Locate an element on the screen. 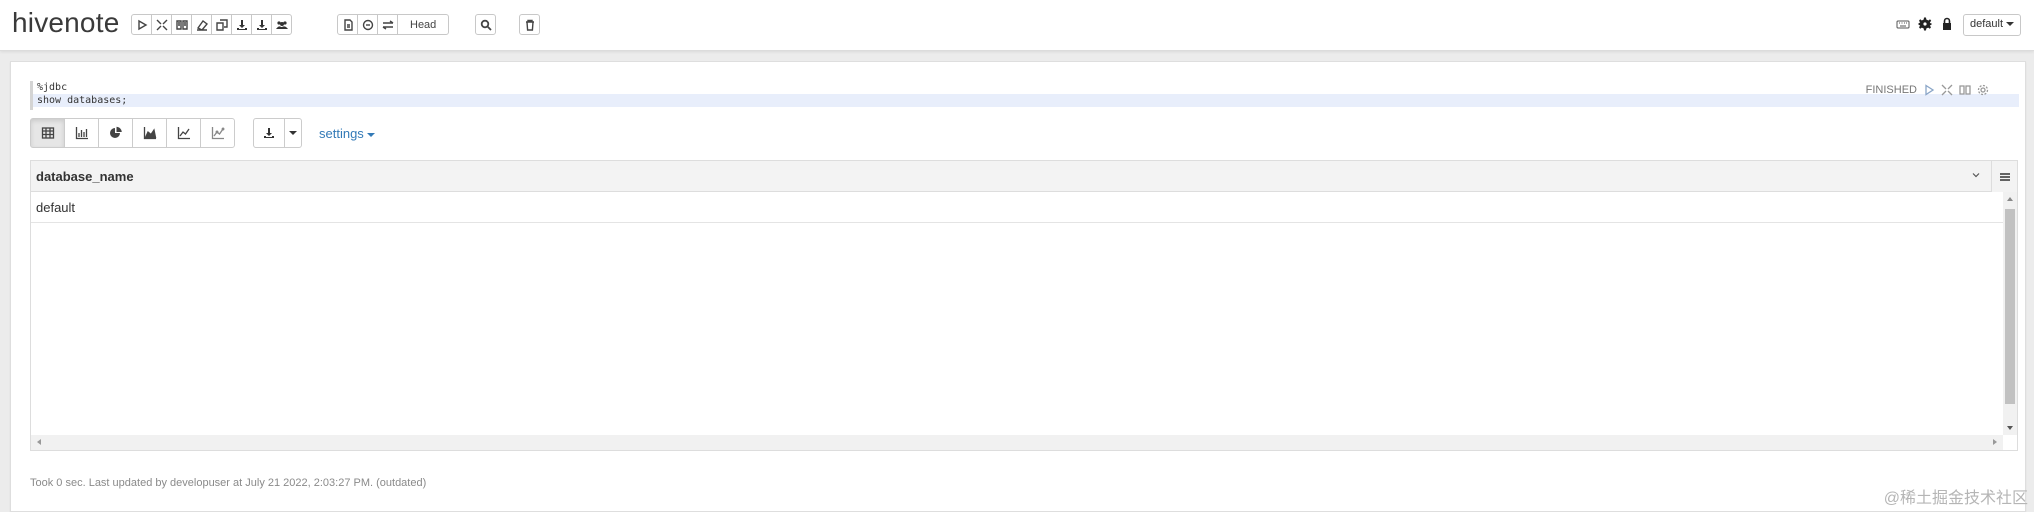  head-label: Head is located at coordinates (423, 24).